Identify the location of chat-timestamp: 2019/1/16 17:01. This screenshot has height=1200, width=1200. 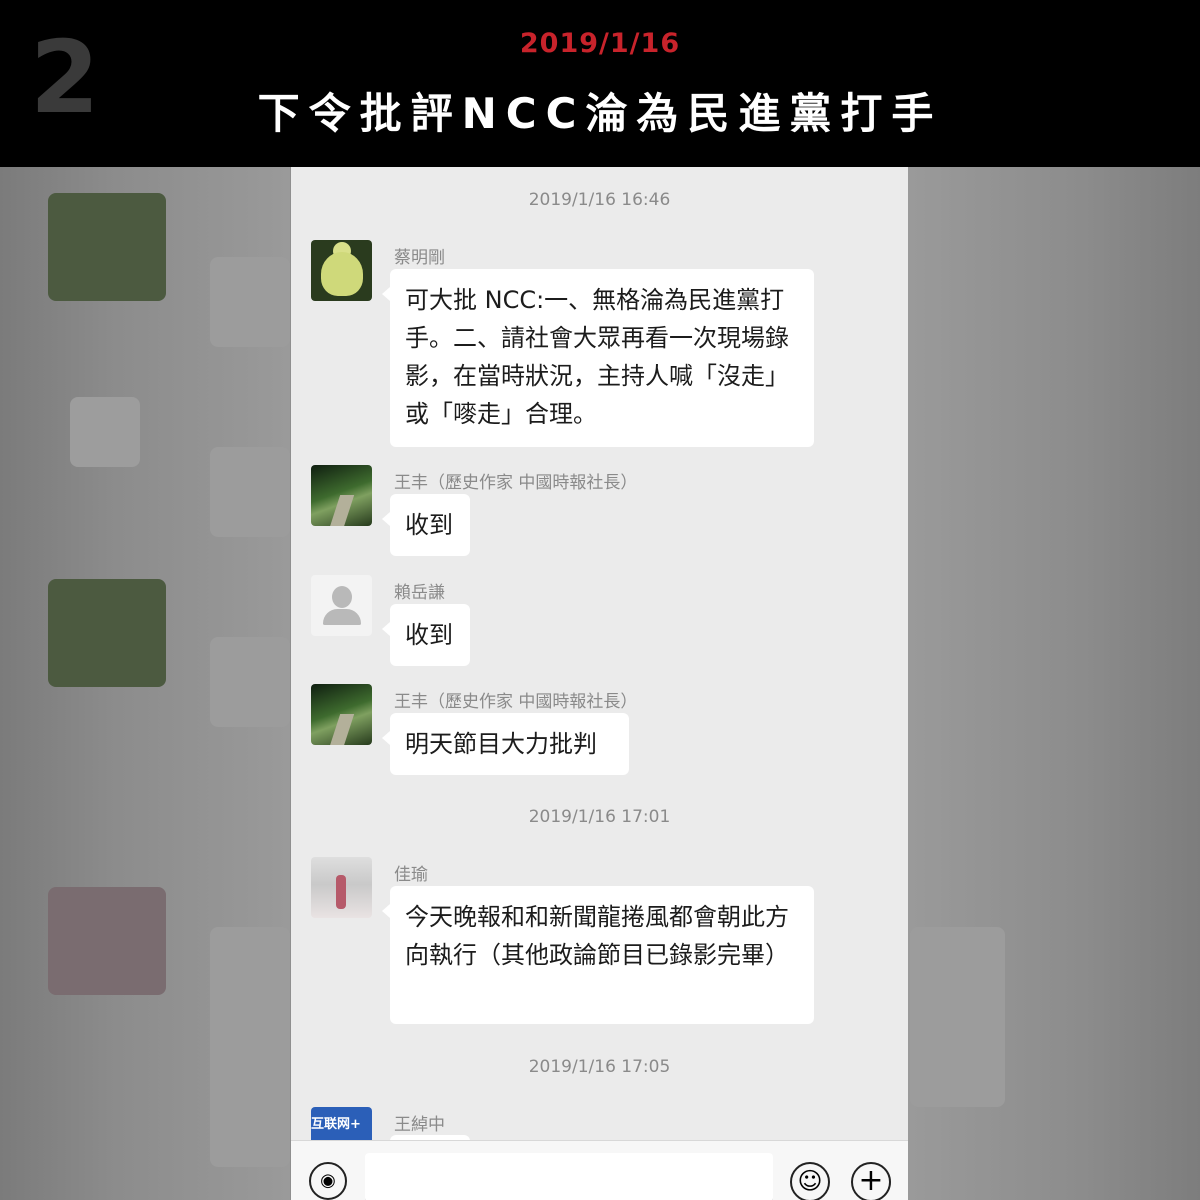
(599, 817).